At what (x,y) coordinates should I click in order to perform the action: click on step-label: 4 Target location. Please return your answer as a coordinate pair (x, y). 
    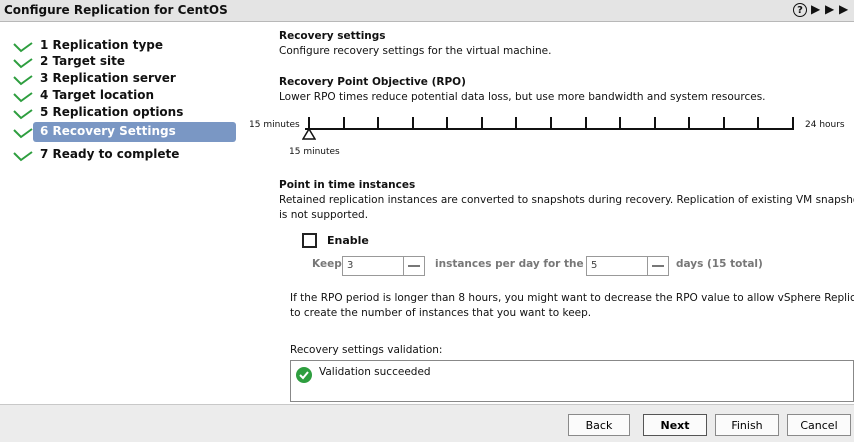
    Looking at the image, I should click on (97, 95).